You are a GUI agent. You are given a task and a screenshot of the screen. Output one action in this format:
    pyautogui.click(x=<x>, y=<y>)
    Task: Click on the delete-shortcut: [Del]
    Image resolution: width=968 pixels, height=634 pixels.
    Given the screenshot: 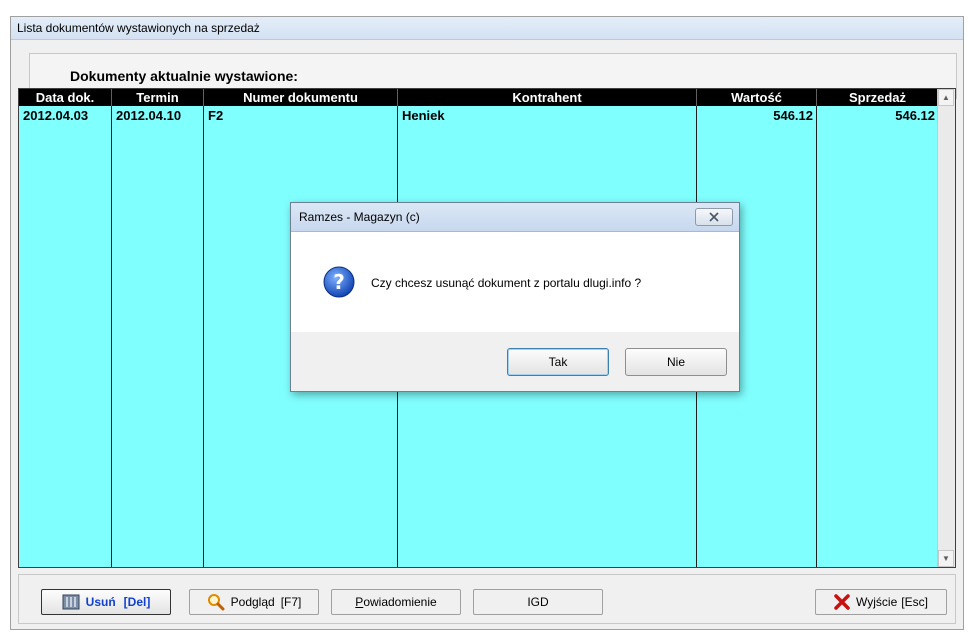 What is the action you would take?
    pyautogui.click(x=137, y=602)
    